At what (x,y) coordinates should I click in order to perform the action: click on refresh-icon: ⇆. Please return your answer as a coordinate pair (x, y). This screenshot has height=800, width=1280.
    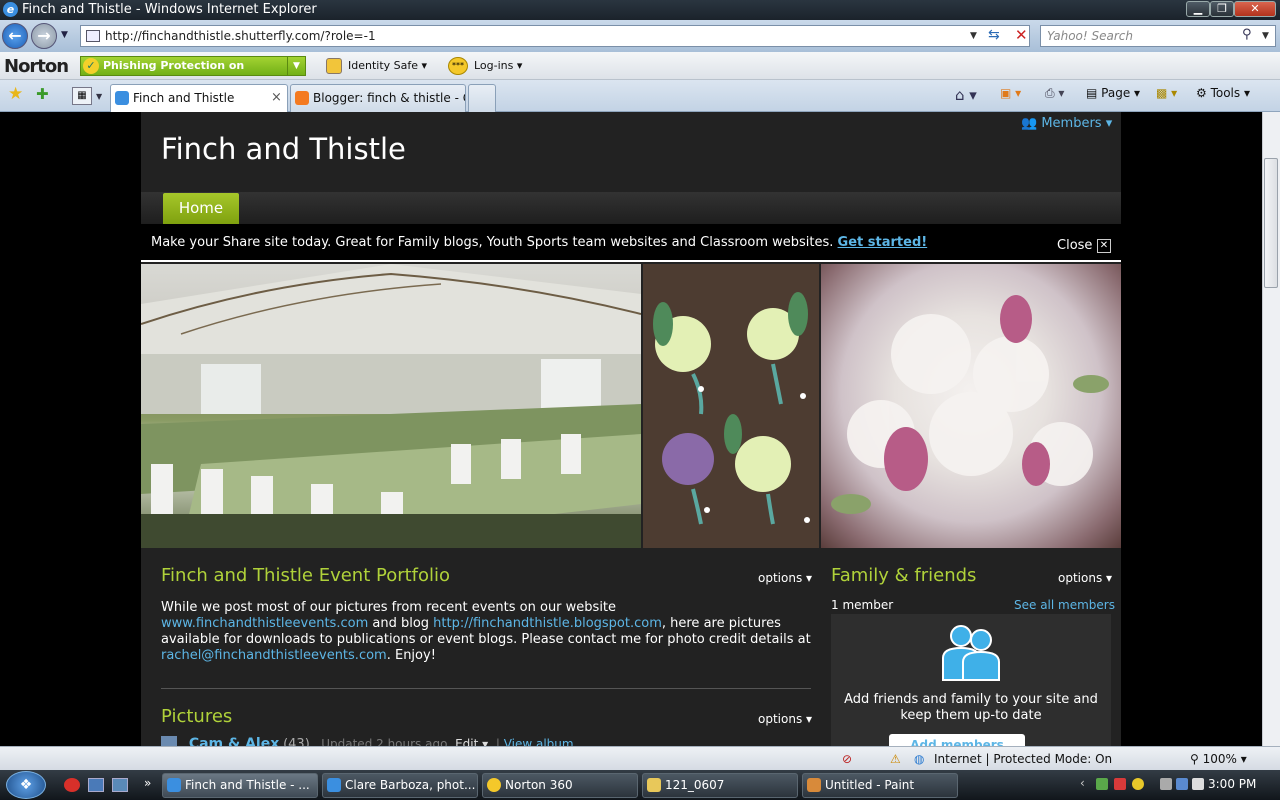
    Looking at the image, I should click on (994, 35).